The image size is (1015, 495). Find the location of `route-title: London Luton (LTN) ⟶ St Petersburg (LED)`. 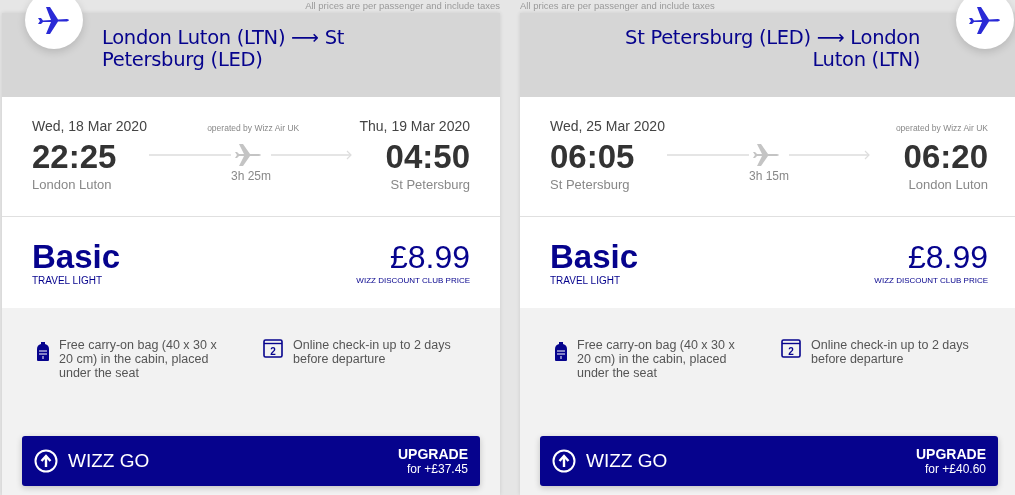

route-title: London Luton (LTN) ⟶ St Petersburg (LED) is located at coordinates (224, 49).